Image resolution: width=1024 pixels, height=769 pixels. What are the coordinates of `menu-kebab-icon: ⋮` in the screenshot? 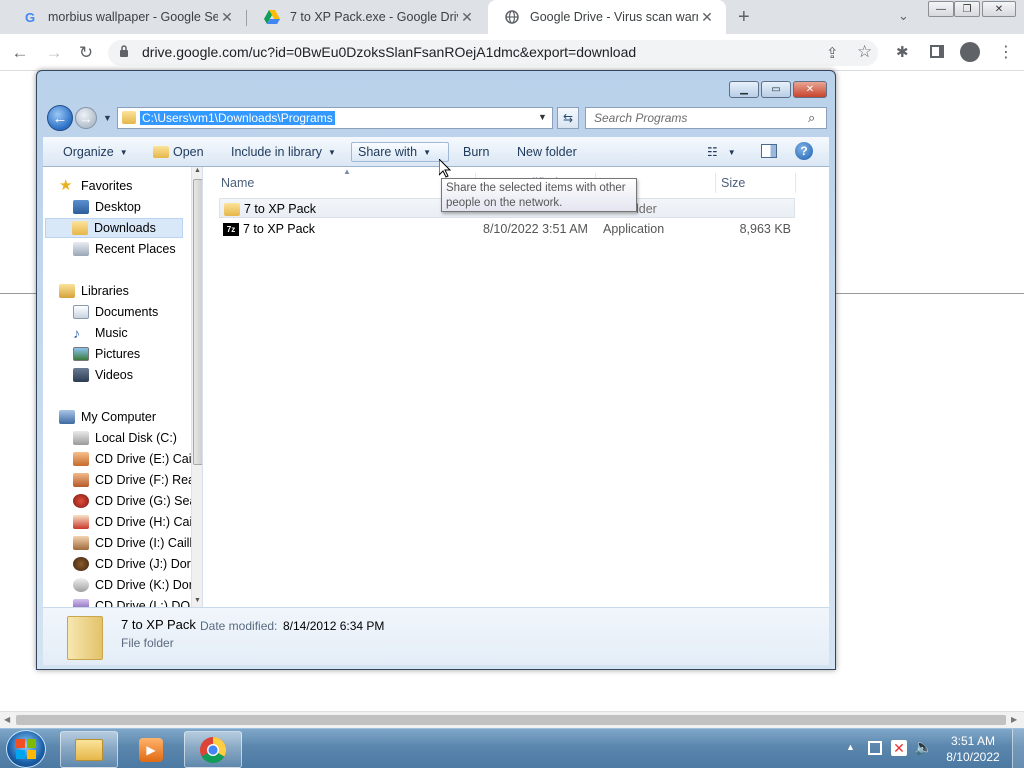 It's located at (1006, 52).